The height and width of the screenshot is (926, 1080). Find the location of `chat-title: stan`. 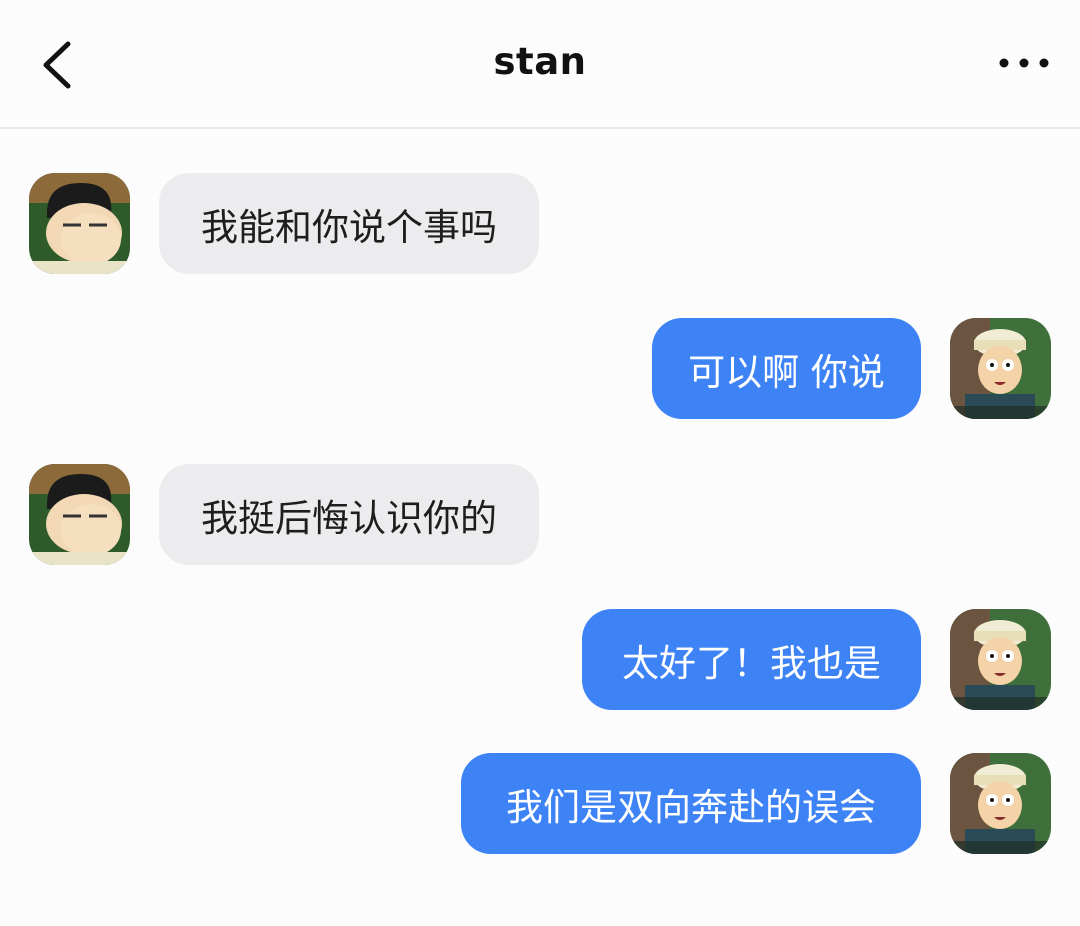

chat-title: stan is located at coordinates (540, 61).